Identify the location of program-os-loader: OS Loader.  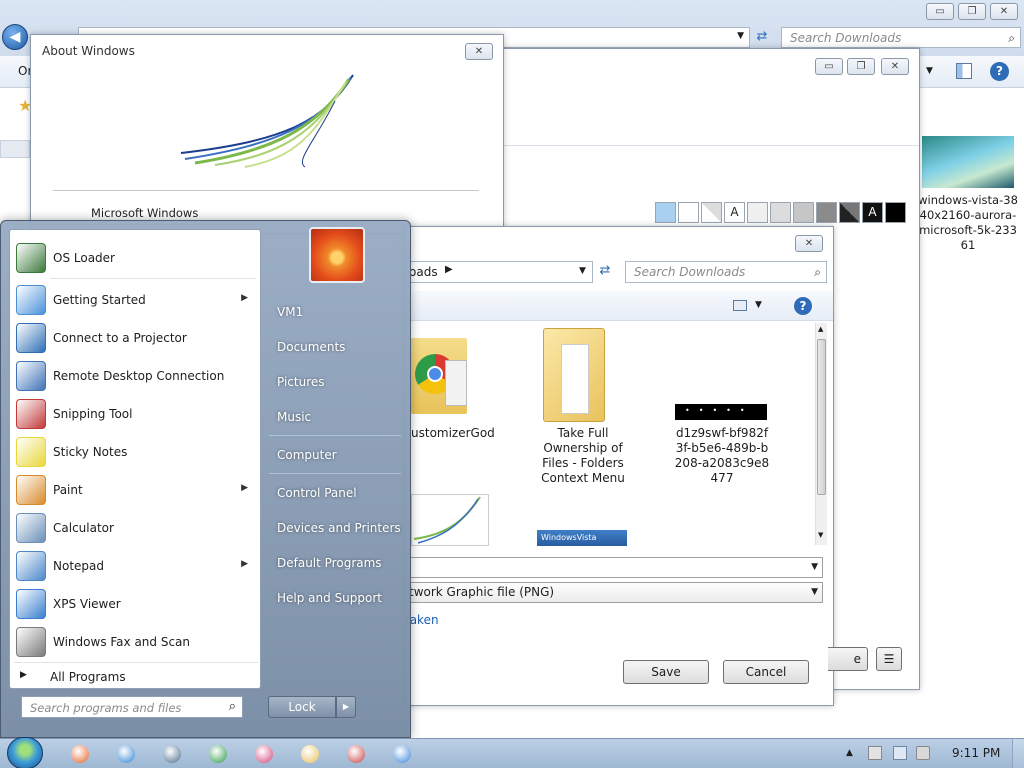
(135, 258).